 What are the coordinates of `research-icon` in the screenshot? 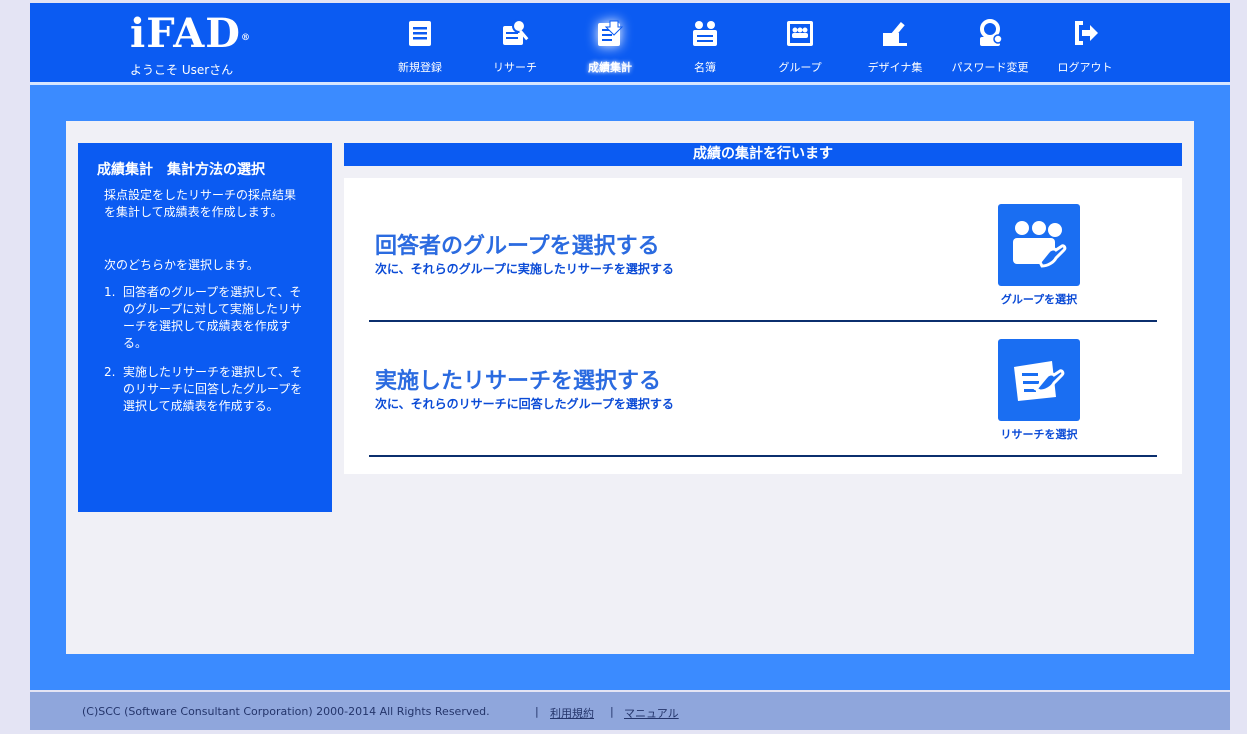 It's located at (515, 33).